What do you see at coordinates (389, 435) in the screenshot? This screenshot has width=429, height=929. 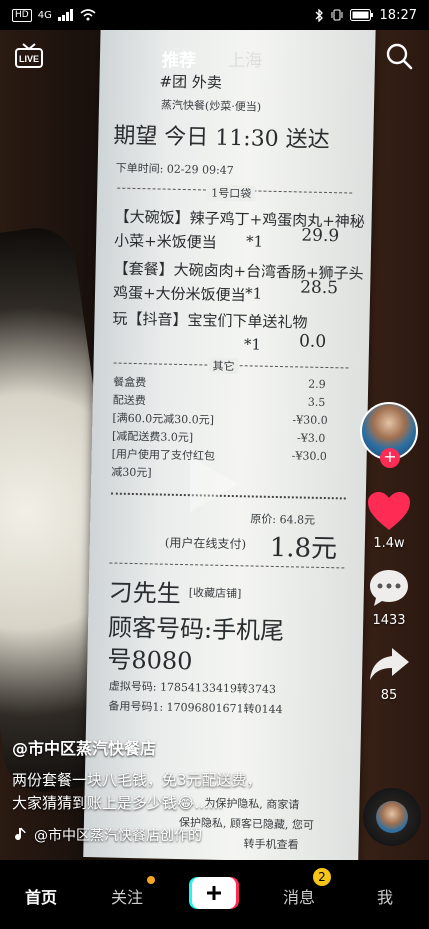 I see `author-avatar: +` at bounding box center [389, 435].